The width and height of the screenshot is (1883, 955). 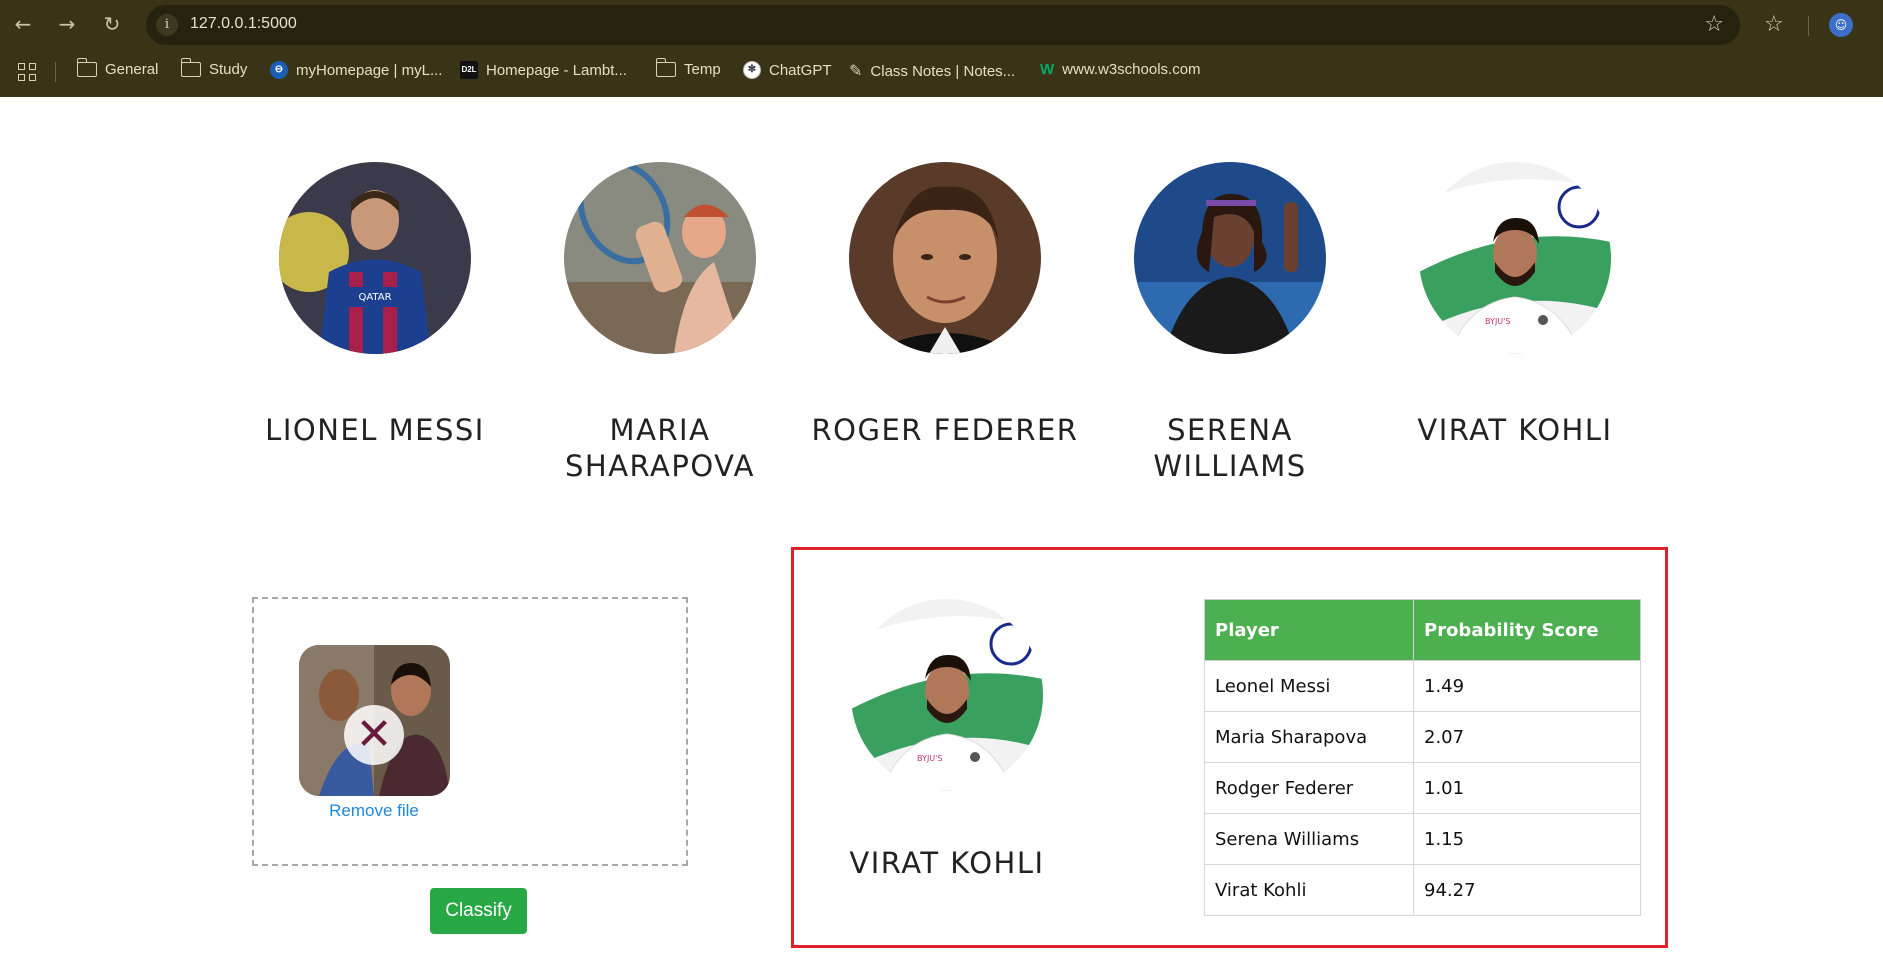 I want to click on table-row: Leonel Messi 1.49, so click(x=1422, y=686).